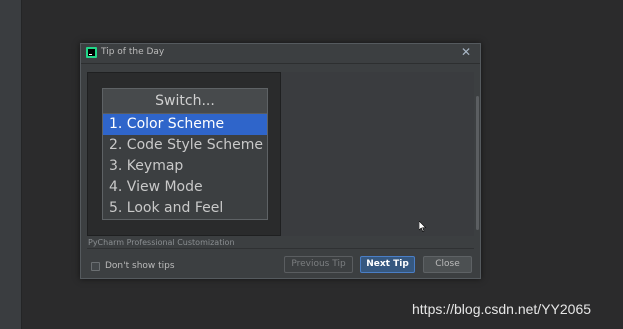 The width and height of the screenshot is (623, 329). Describe the element at coordinates (280, 248) in the screenshot. I see `footer-divider` at that location.